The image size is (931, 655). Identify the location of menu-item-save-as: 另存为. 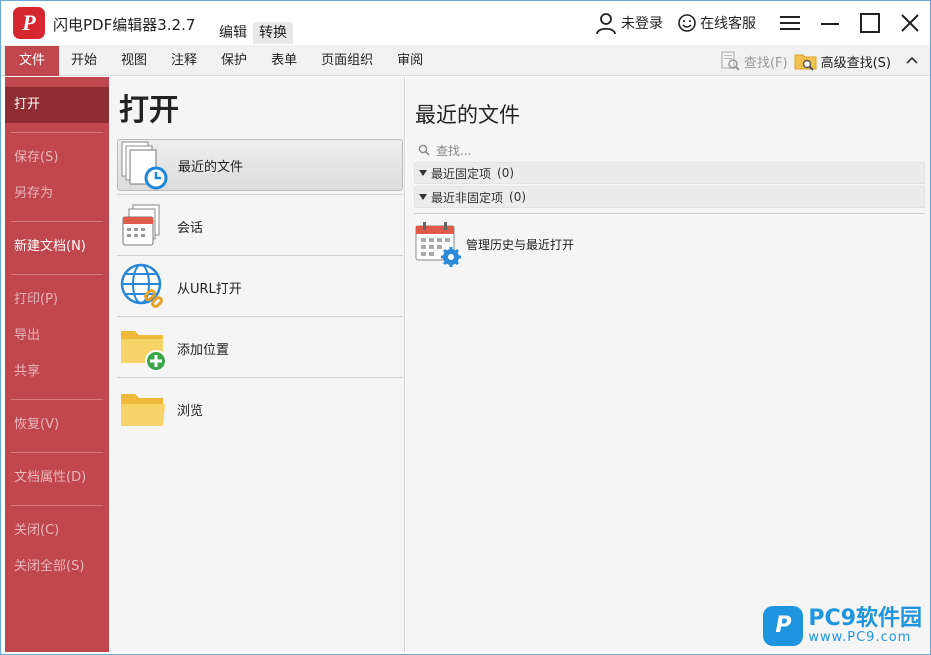
(57, 194).